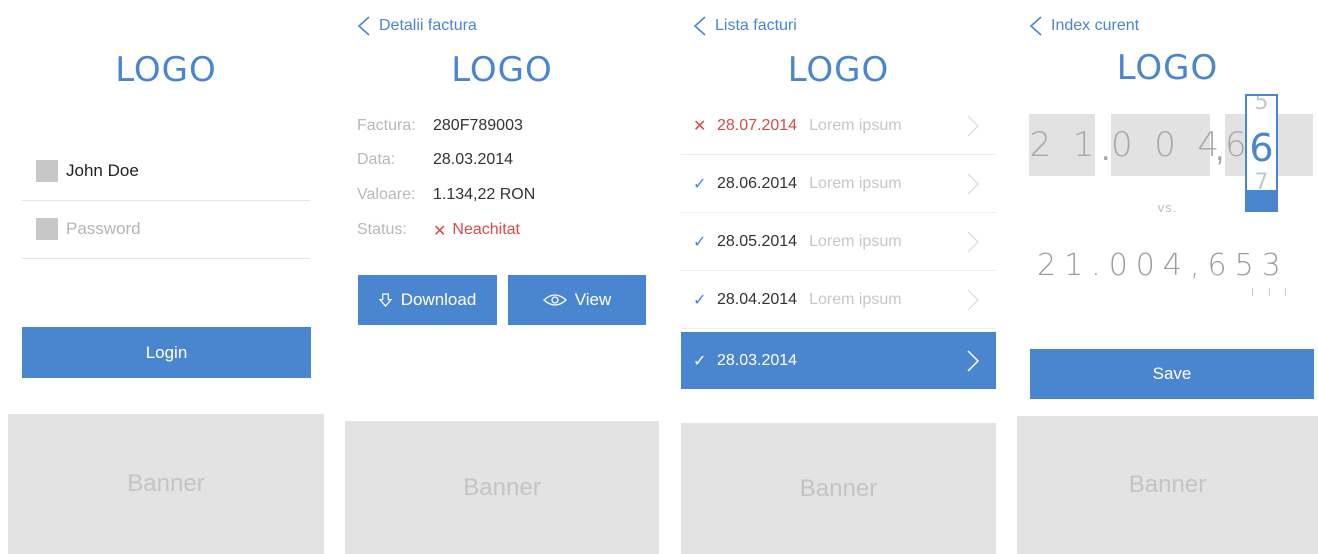 The width and height of the screenshot is (1318, 554). I want to click on detail-value: 28.03.2014, so click(473, 159).